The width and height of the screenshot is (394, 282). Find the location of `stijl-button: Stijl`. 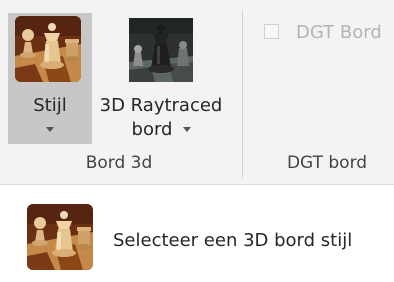

stijl-button: Stijl is located at coordinates (50, 78).